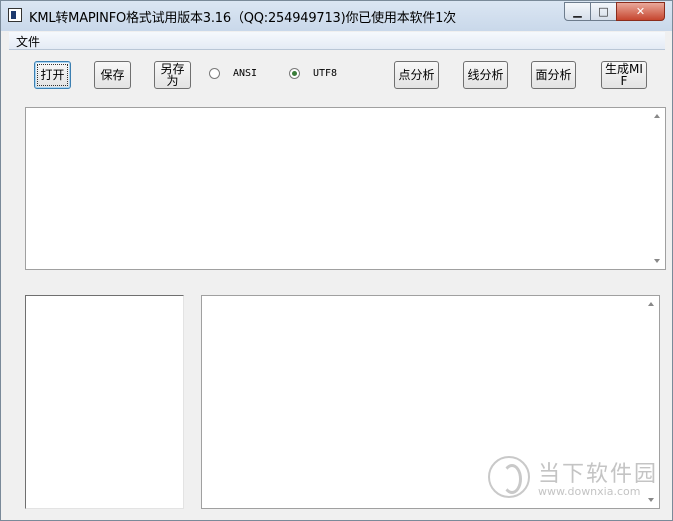  What do you see at coordinates (509, 477) in the screenshot?
I see `downxia-logo-icon` at bounding box center [509, 477].